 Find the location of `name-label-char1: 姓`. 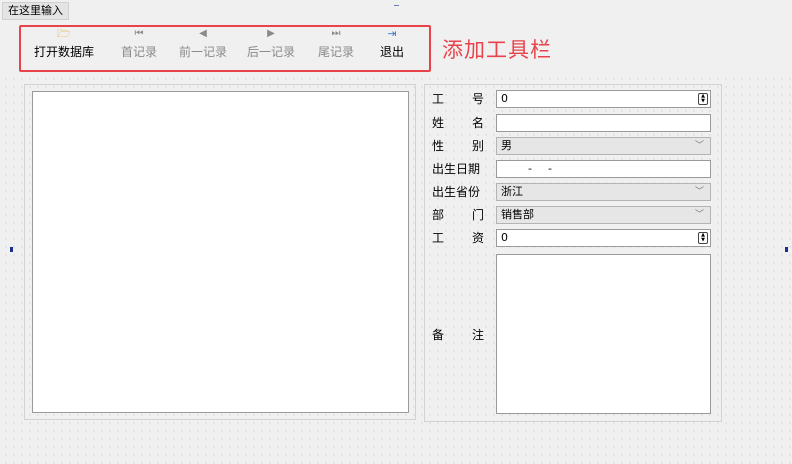

name-label-char1: 姓 is located at coordinates (438, 123).